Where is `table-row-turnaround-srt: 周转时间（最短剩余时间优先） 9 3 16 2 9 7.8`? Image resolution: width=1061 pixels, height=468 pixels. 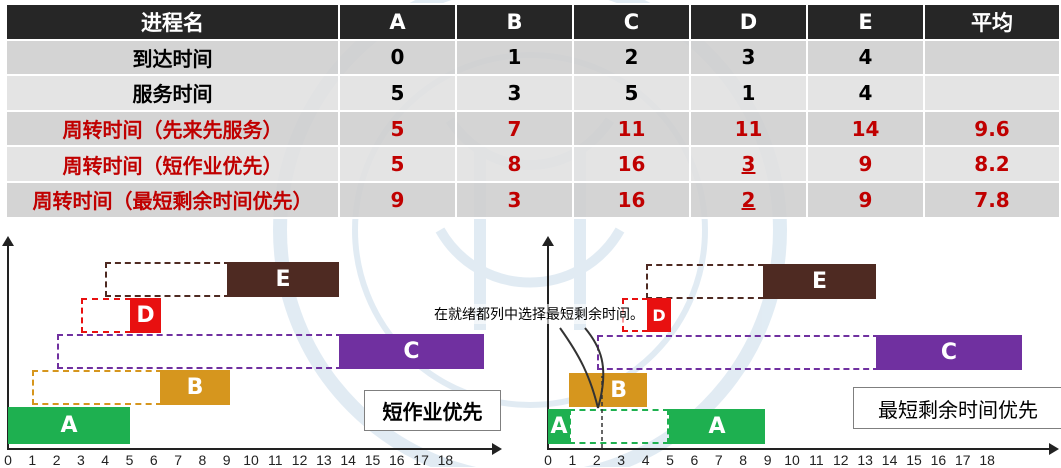
table-row-turnaround-srt: 周转时间（最短剩余时间优先） 9 3 16 2 9 7.8 is located at coordinates (533, 199).